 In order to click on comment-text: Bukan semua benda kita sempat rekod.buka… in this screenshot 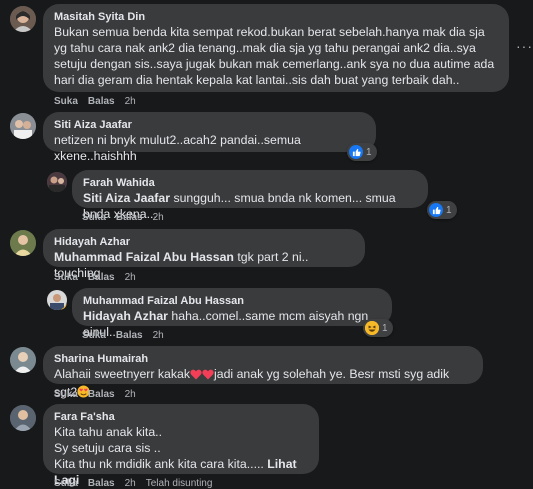, I will do `click(274, 56)`.